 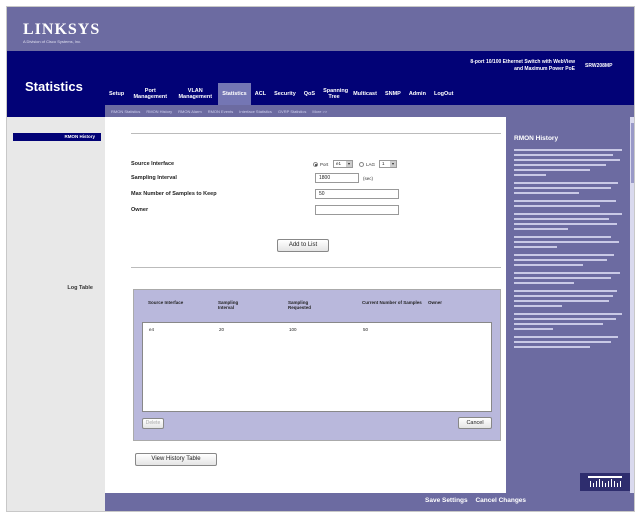 I want to click on tab-acl: ACL, so click(x=260, y=94).